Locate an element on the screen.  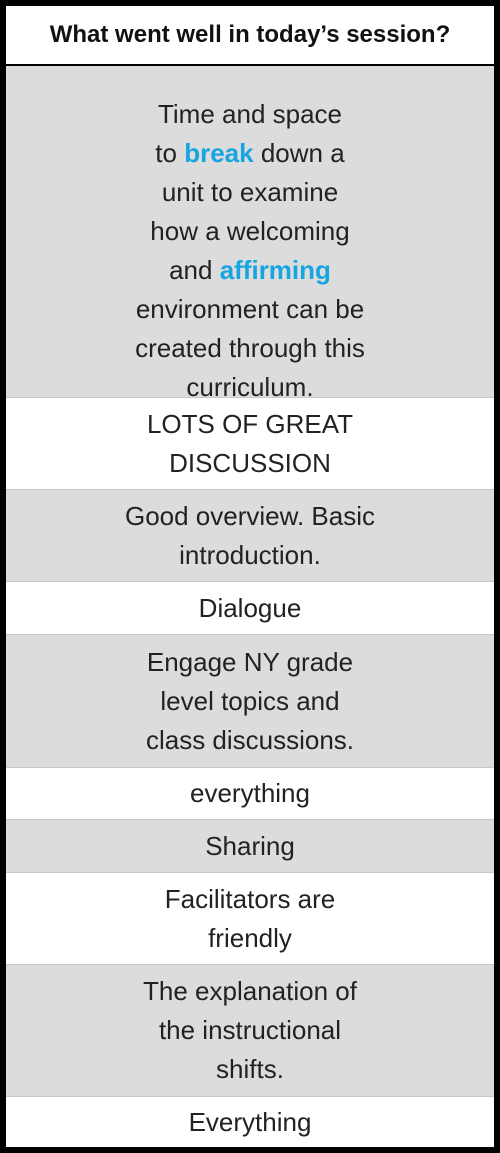
response-row: Sharing is located at coordinates (250, 846).